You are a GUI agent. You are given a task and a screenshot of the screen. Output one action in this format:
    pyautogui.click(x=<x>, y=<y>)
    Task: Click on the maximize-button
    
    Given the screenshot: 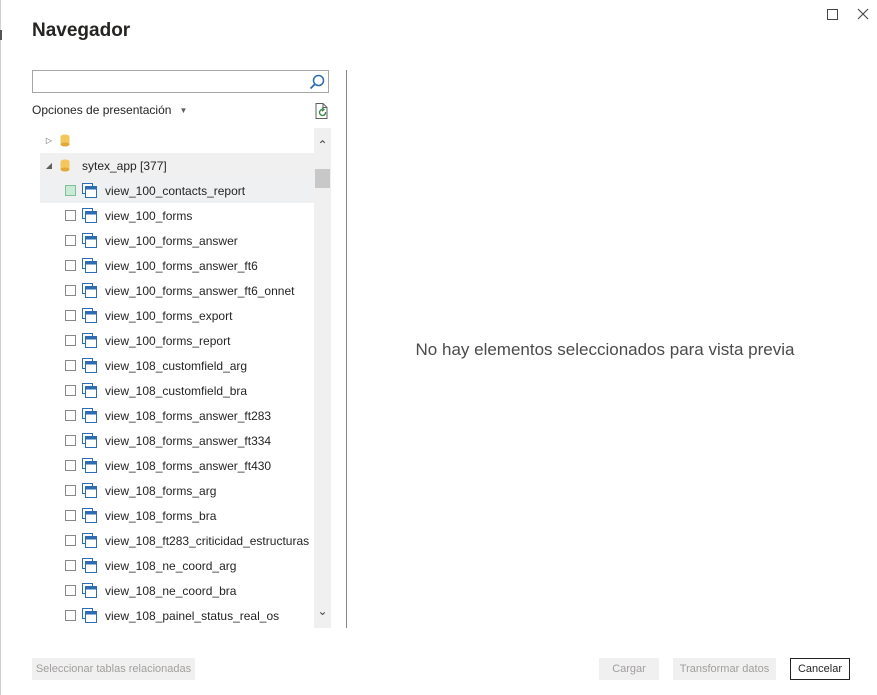 What is the action you would take?
    pyautogui.click(x=832, y=14)
    